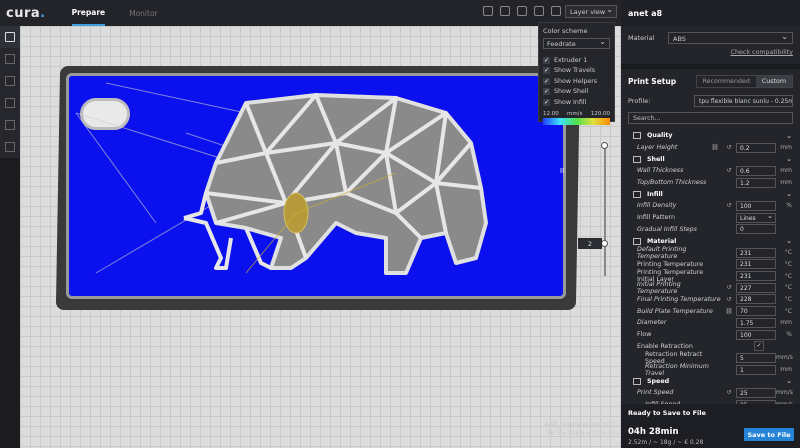 The image size is (800, 448). I want to click on object-dimensions: 76.5 x 148.5 x 10.0 mm, so click(582, 433).